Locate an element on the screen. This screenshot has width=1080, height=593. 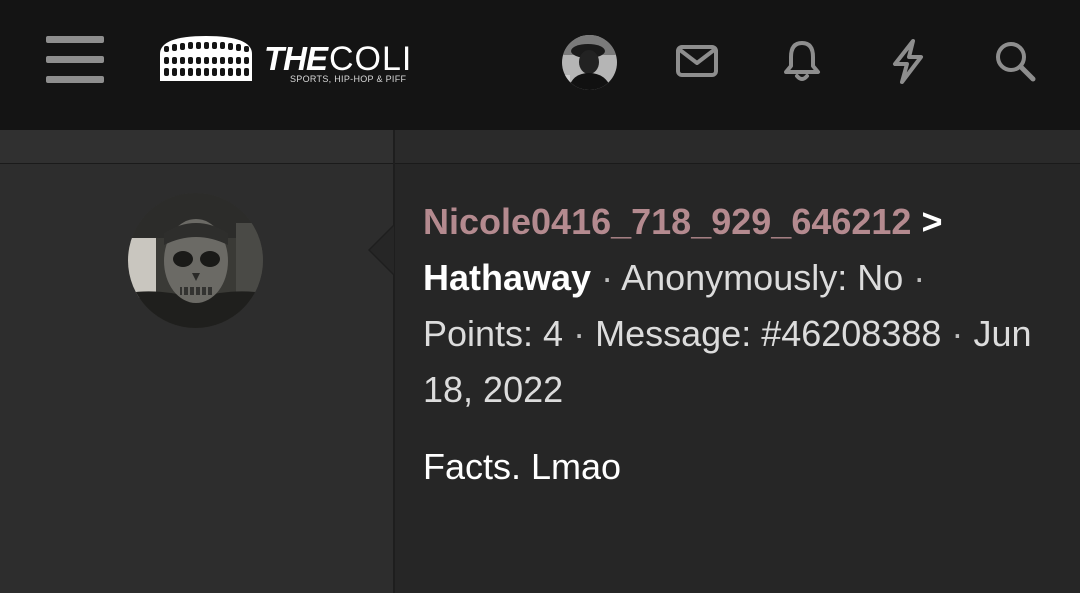
post-author-avatar is located at coordinates (195, 260).